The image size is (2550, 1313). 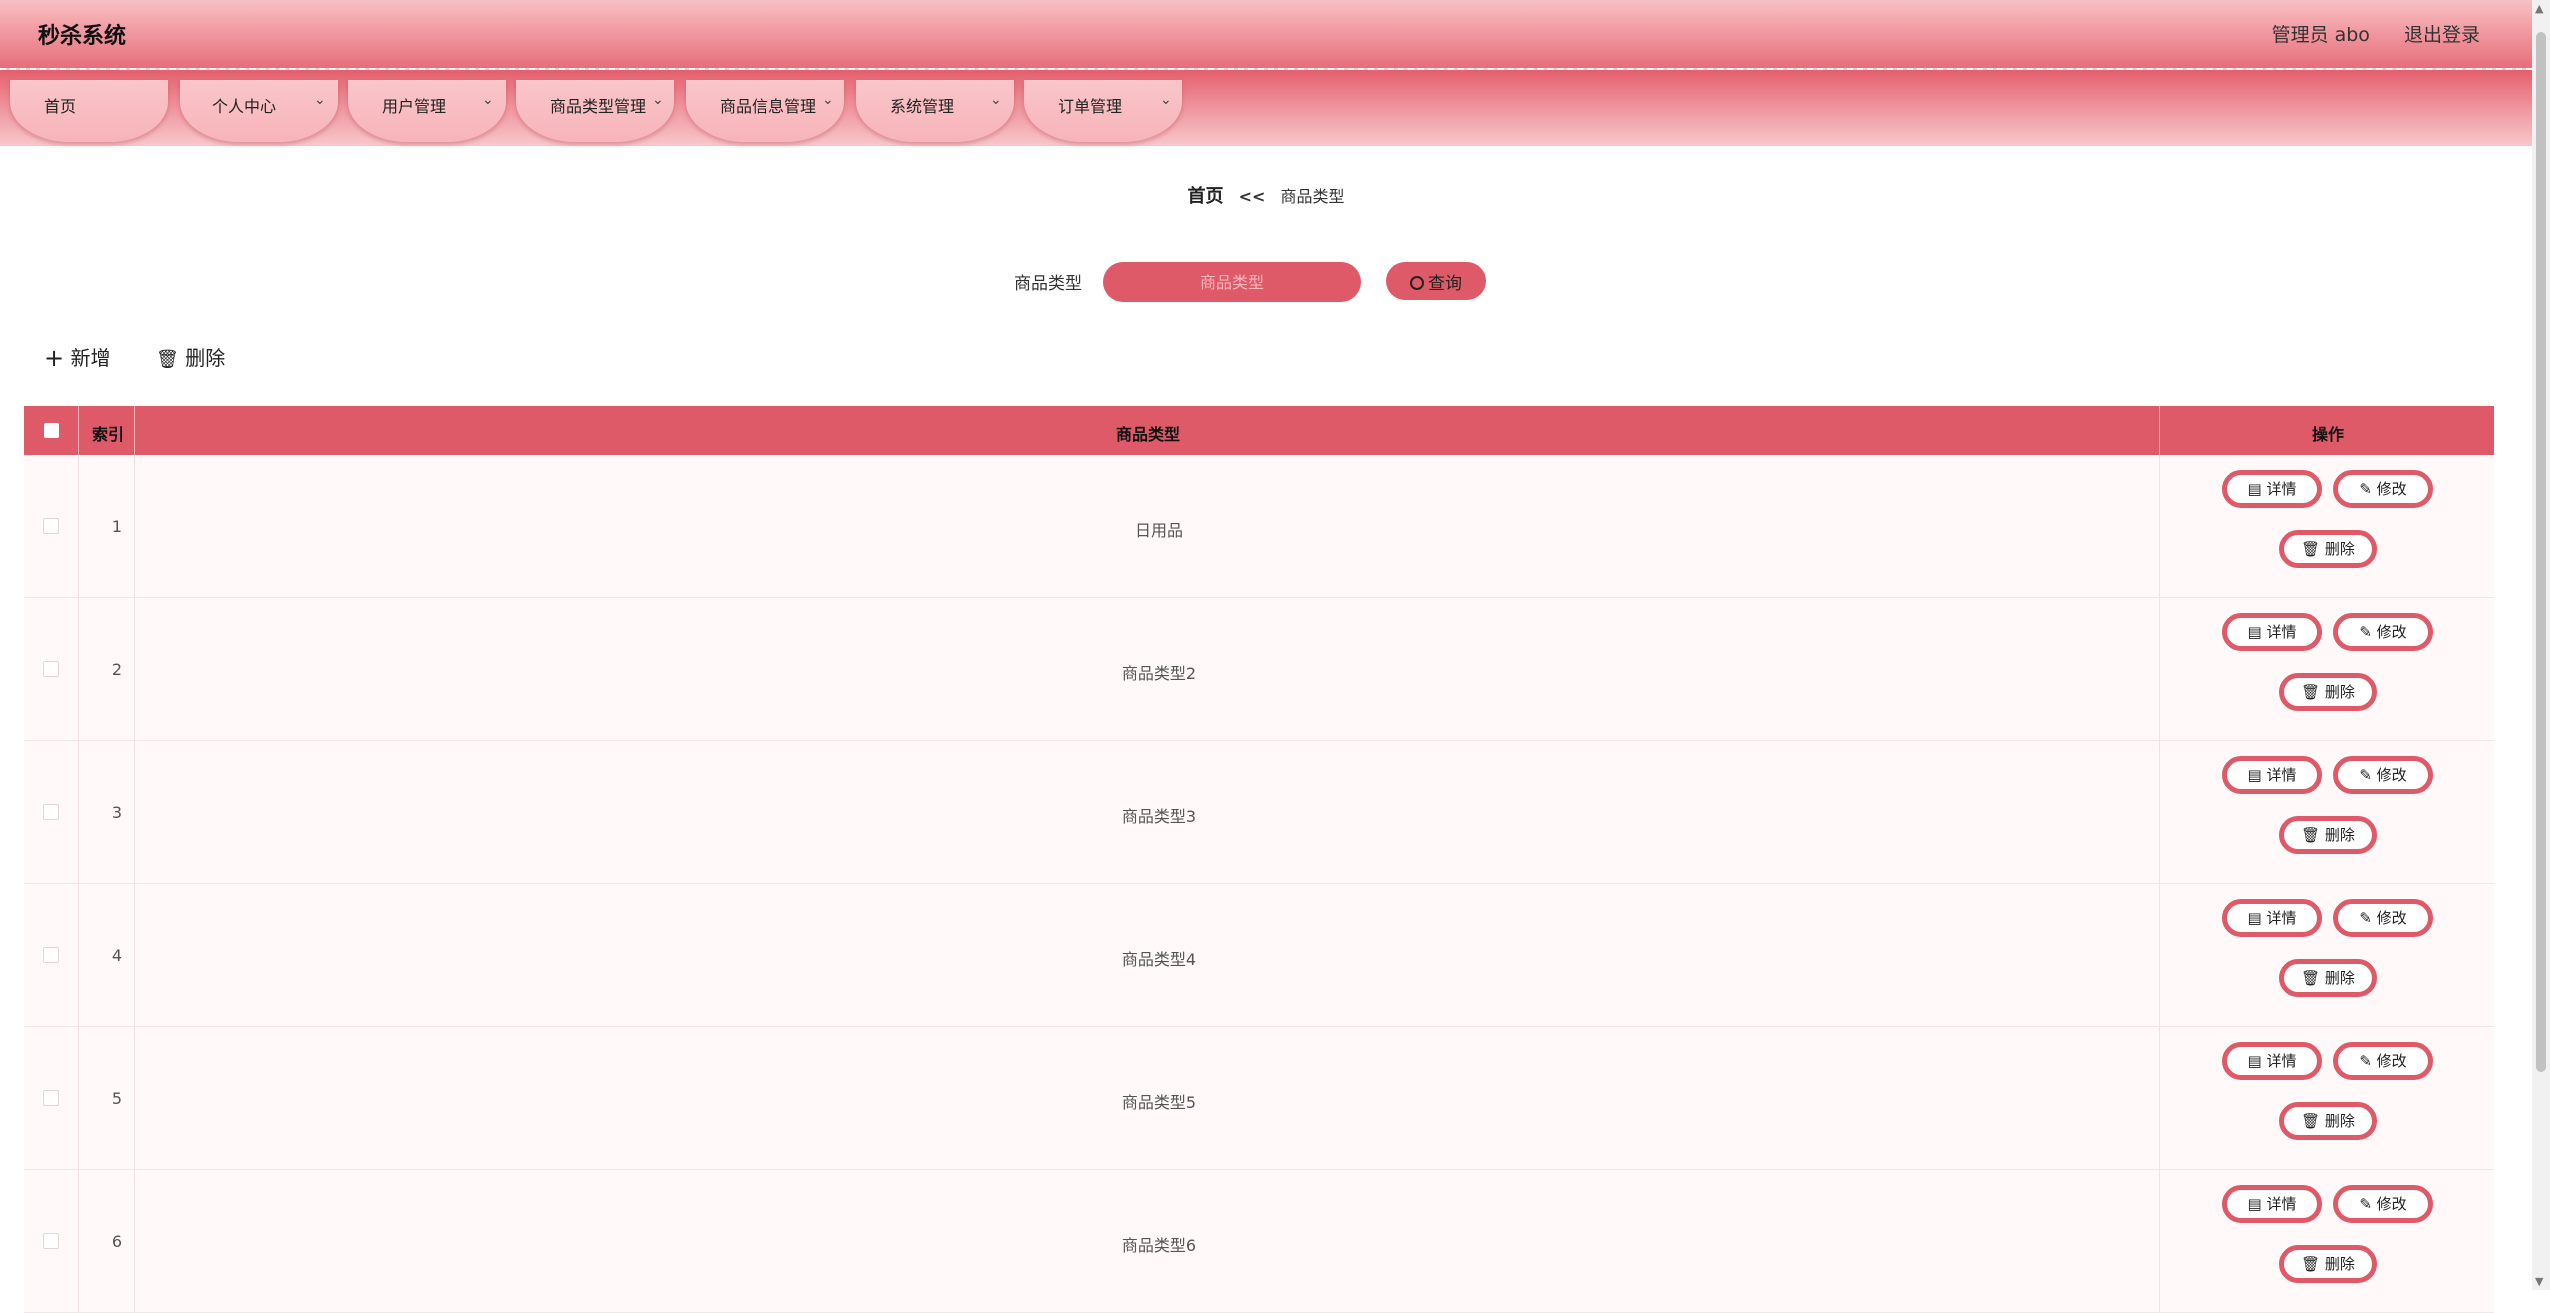 What do you see at coordinates (108, 434) in the screenshot?
I see `column-index: 索引` at bounding box center [108, 434].